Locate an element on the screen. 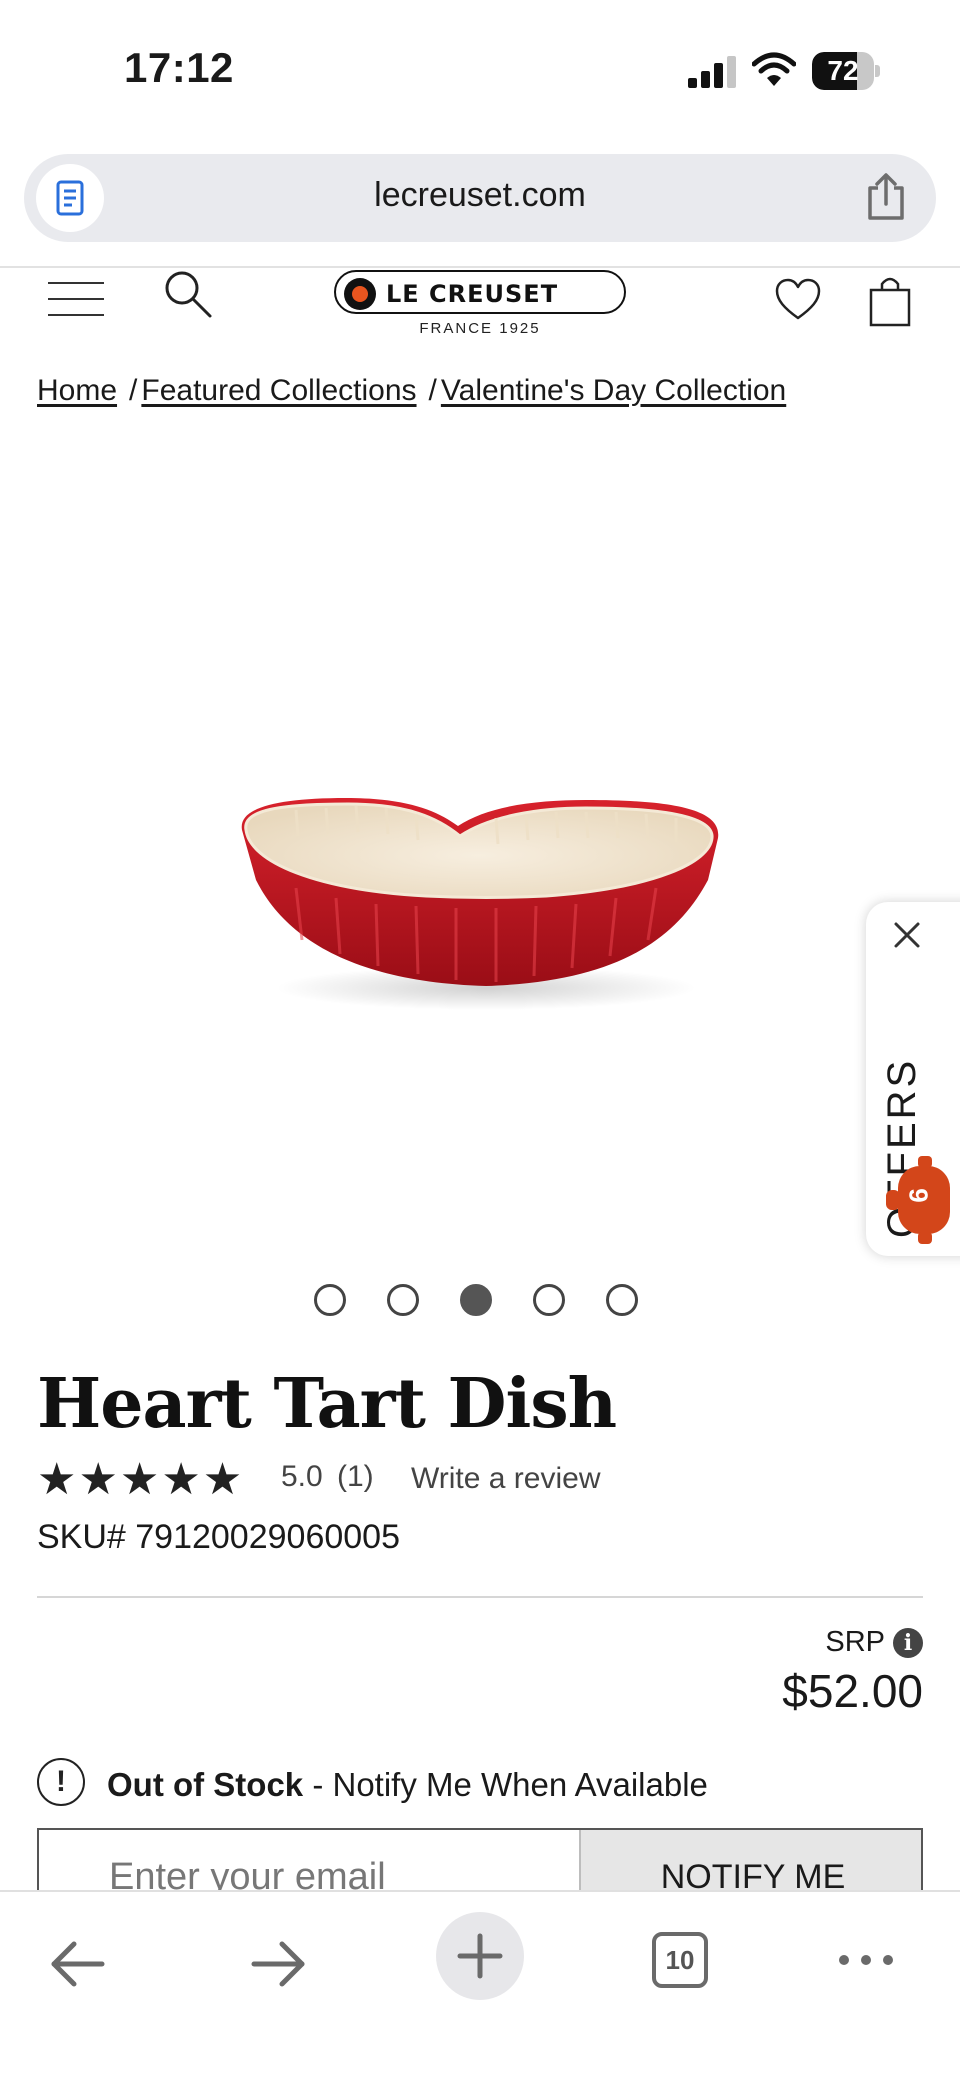 The width and height of the screenshot is (960, 2081). rating-row: ★★★★★ 5.0 (1) Write a review is located at coordinates (387, 1479).